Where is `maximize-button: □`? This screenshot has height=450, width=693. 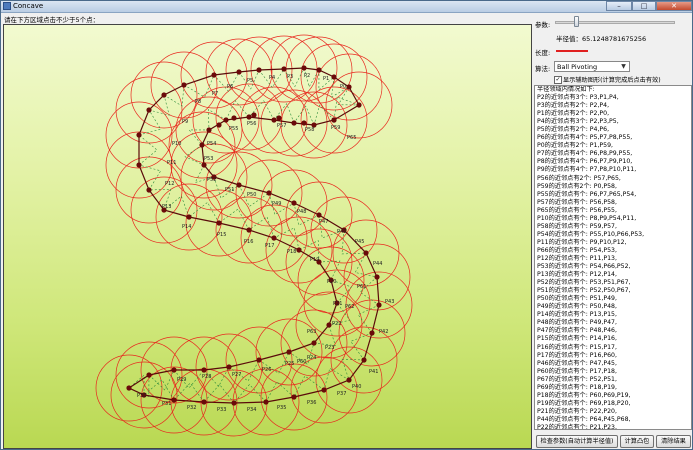
maximize-button: □ is located at coordinates (644, 6).